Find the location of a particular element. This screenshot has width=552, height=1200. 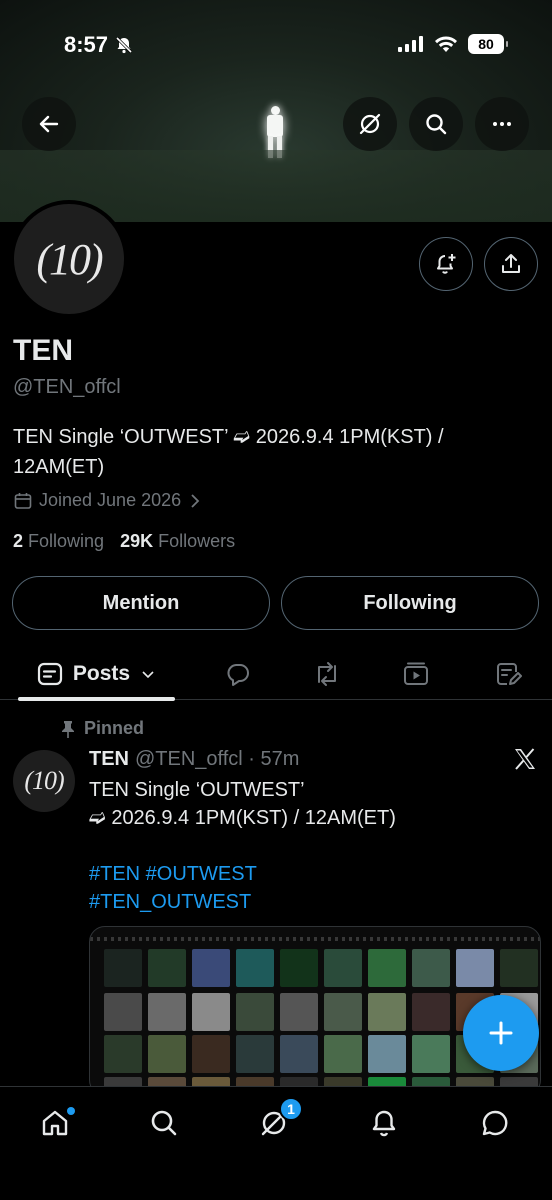

arrow-left-icon is located at coordinates (49, 124).